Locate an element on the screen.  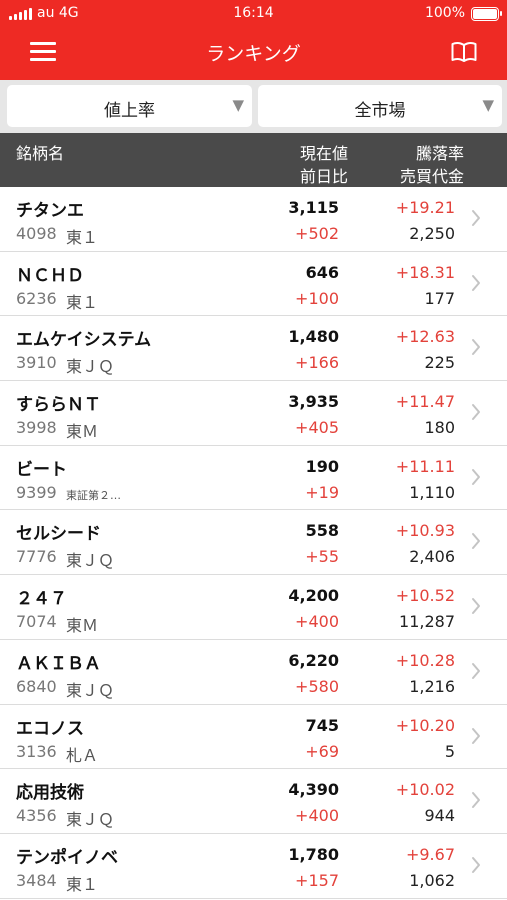
stock-code: 4356 is located at coordinates (36, 816).